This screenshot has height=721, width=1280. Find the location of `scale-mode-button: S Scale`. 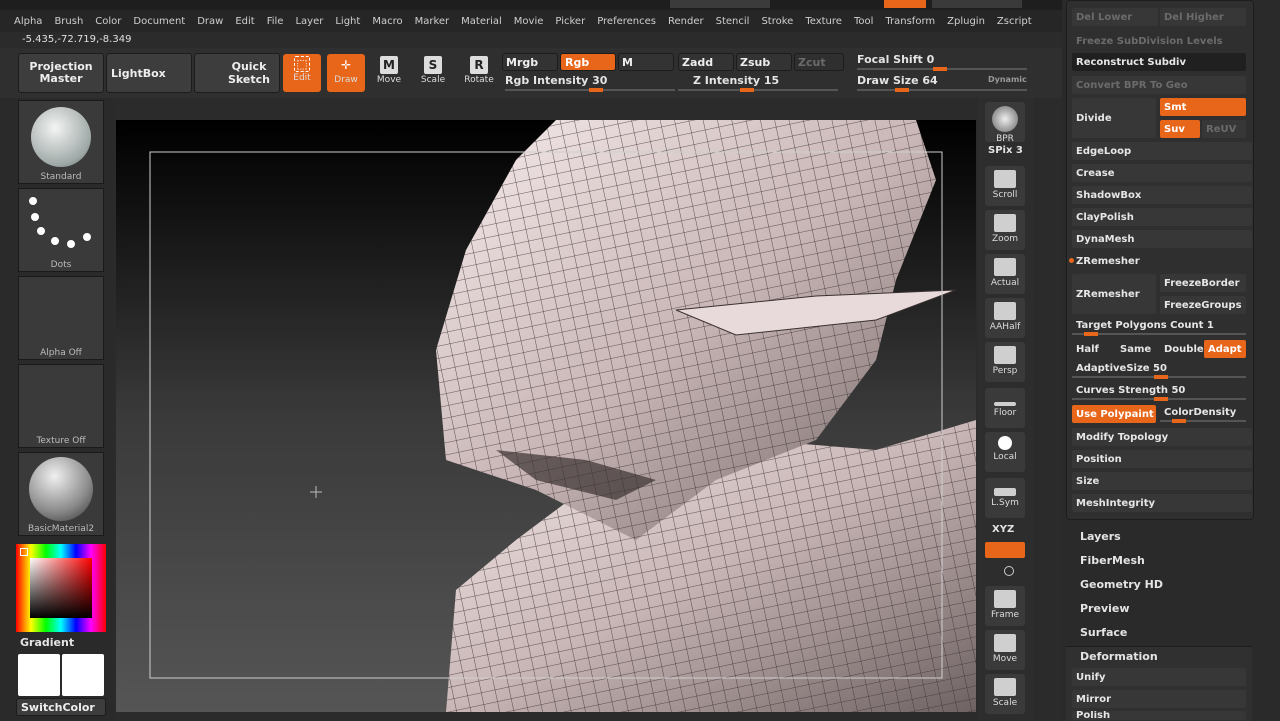

scale-mode-button: S Scale is located at coordinates (433, 73).